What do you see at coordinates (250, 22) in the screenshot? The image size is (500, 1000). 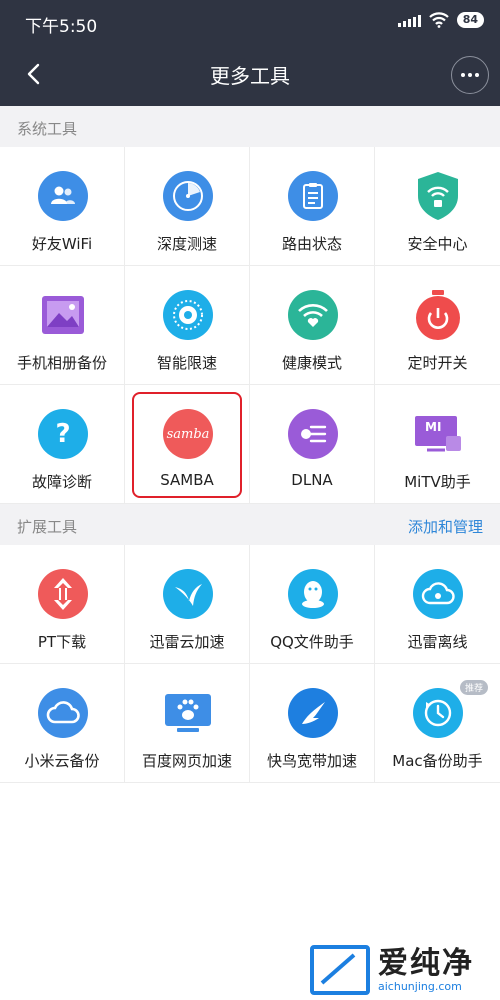 I see `status-bar: 下午5:50 84` at bounding box center [250, 22].